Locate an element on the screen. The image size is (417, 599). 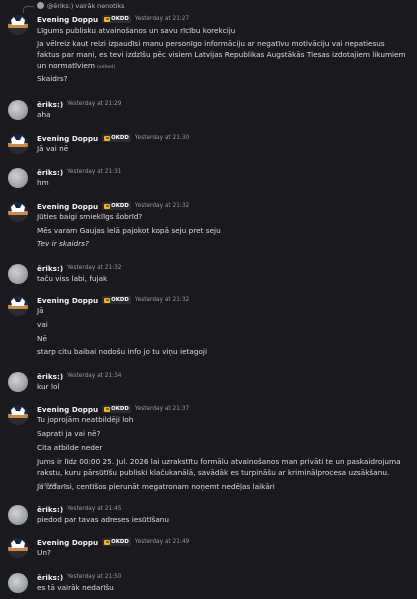
timestamp: Yesterday at 21:27 is located at coordinates (162, 19).